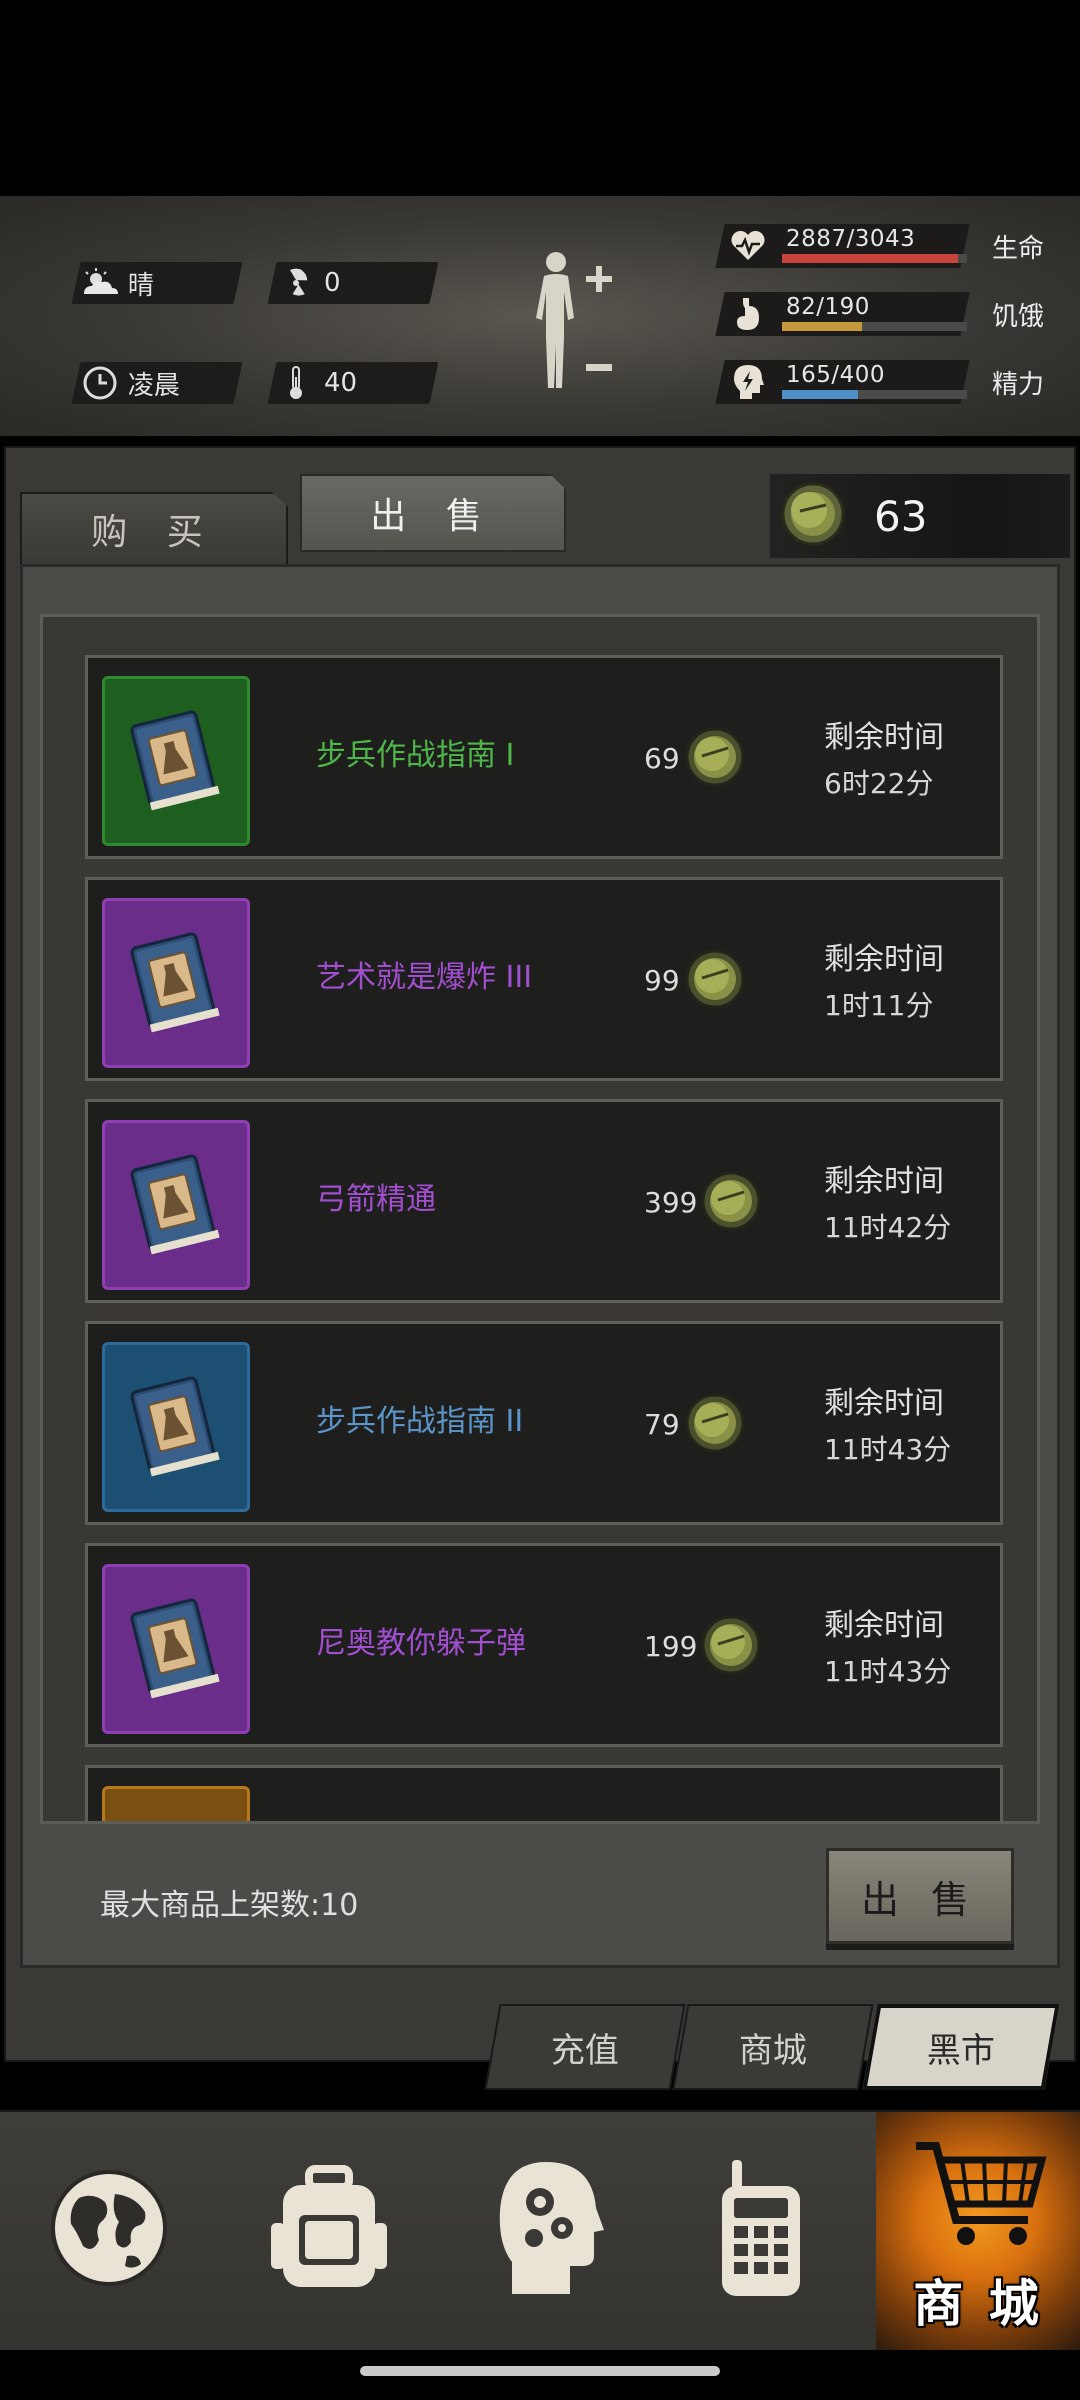 The width and height of the screenshot is (1080, 2400). What do you see at coordinates (836, 375) in the screenshot?
I see `energy-value: 165/400` at bounding box center [836, 375].